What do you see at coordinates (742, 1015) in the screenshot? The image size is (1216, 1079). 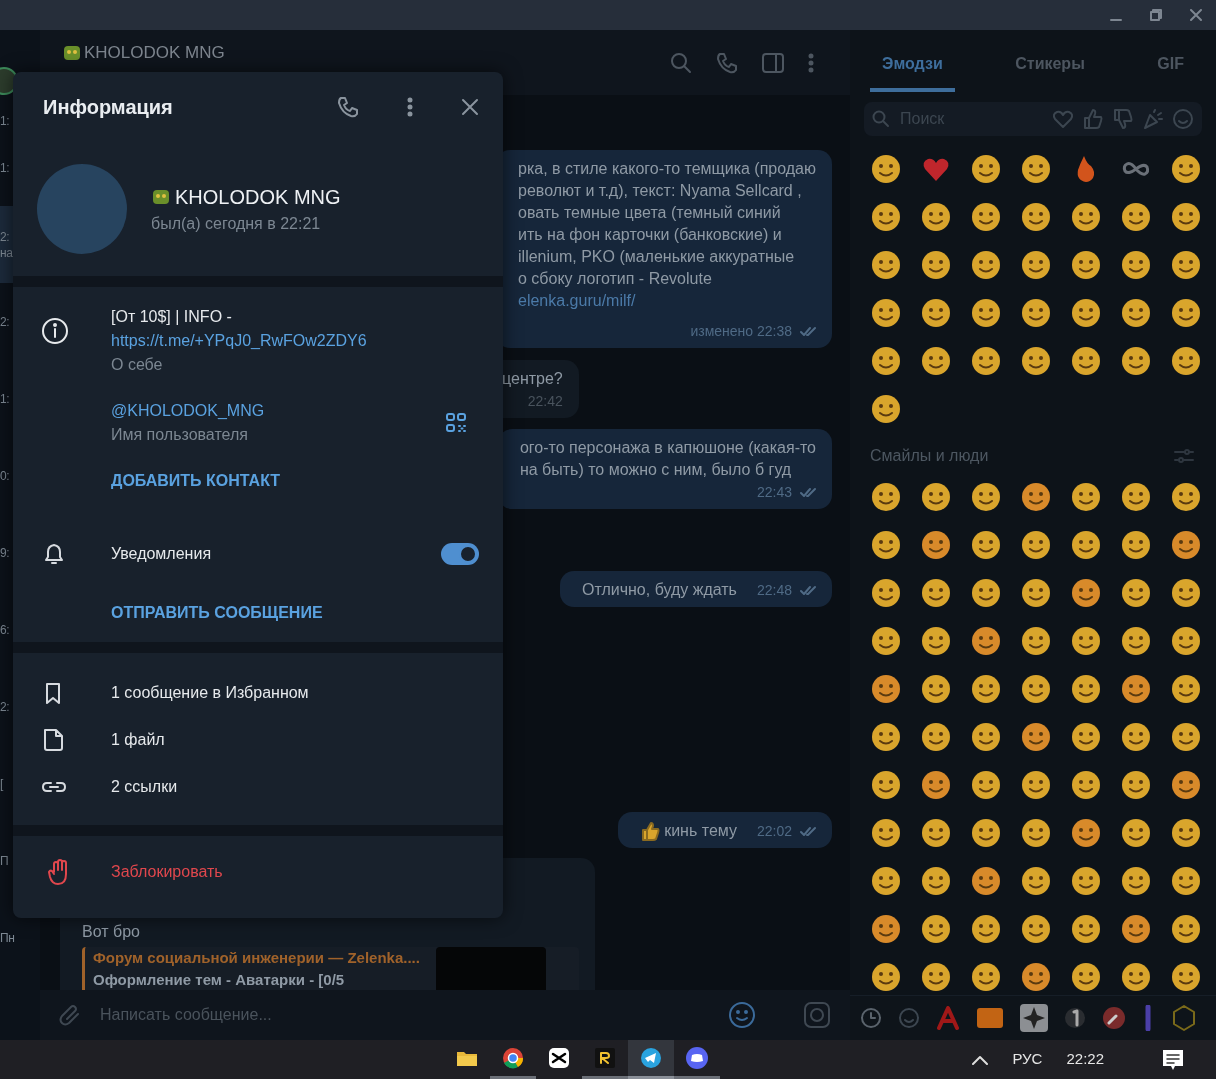 I see `emoji-button-icon` at bounding box center [742, 1015].